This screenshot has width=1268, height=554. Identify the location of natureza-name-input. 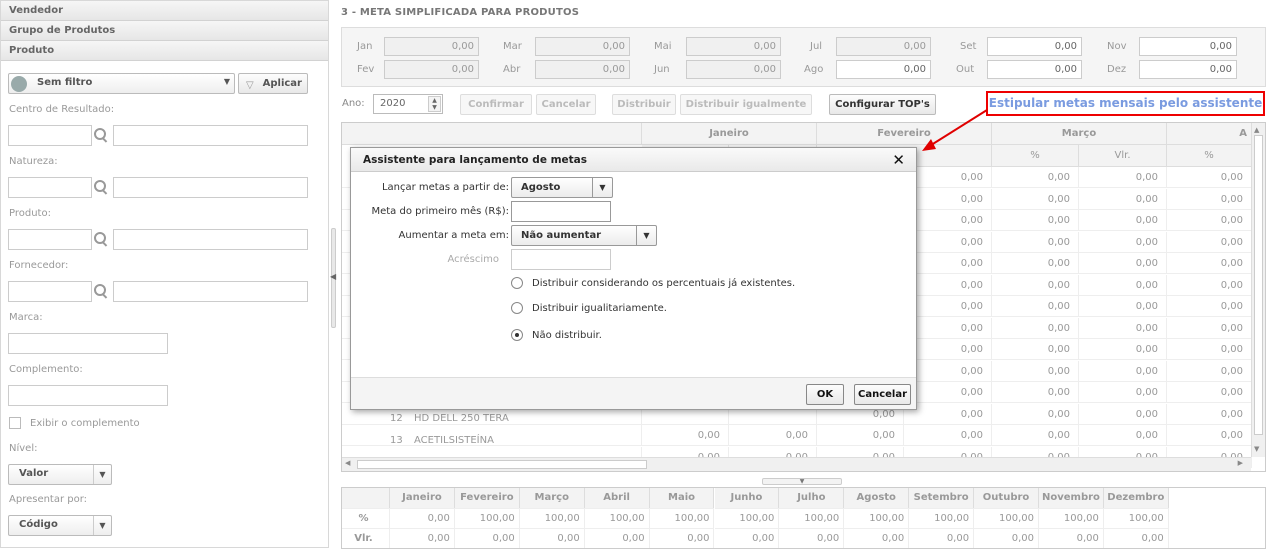
(210, 187).